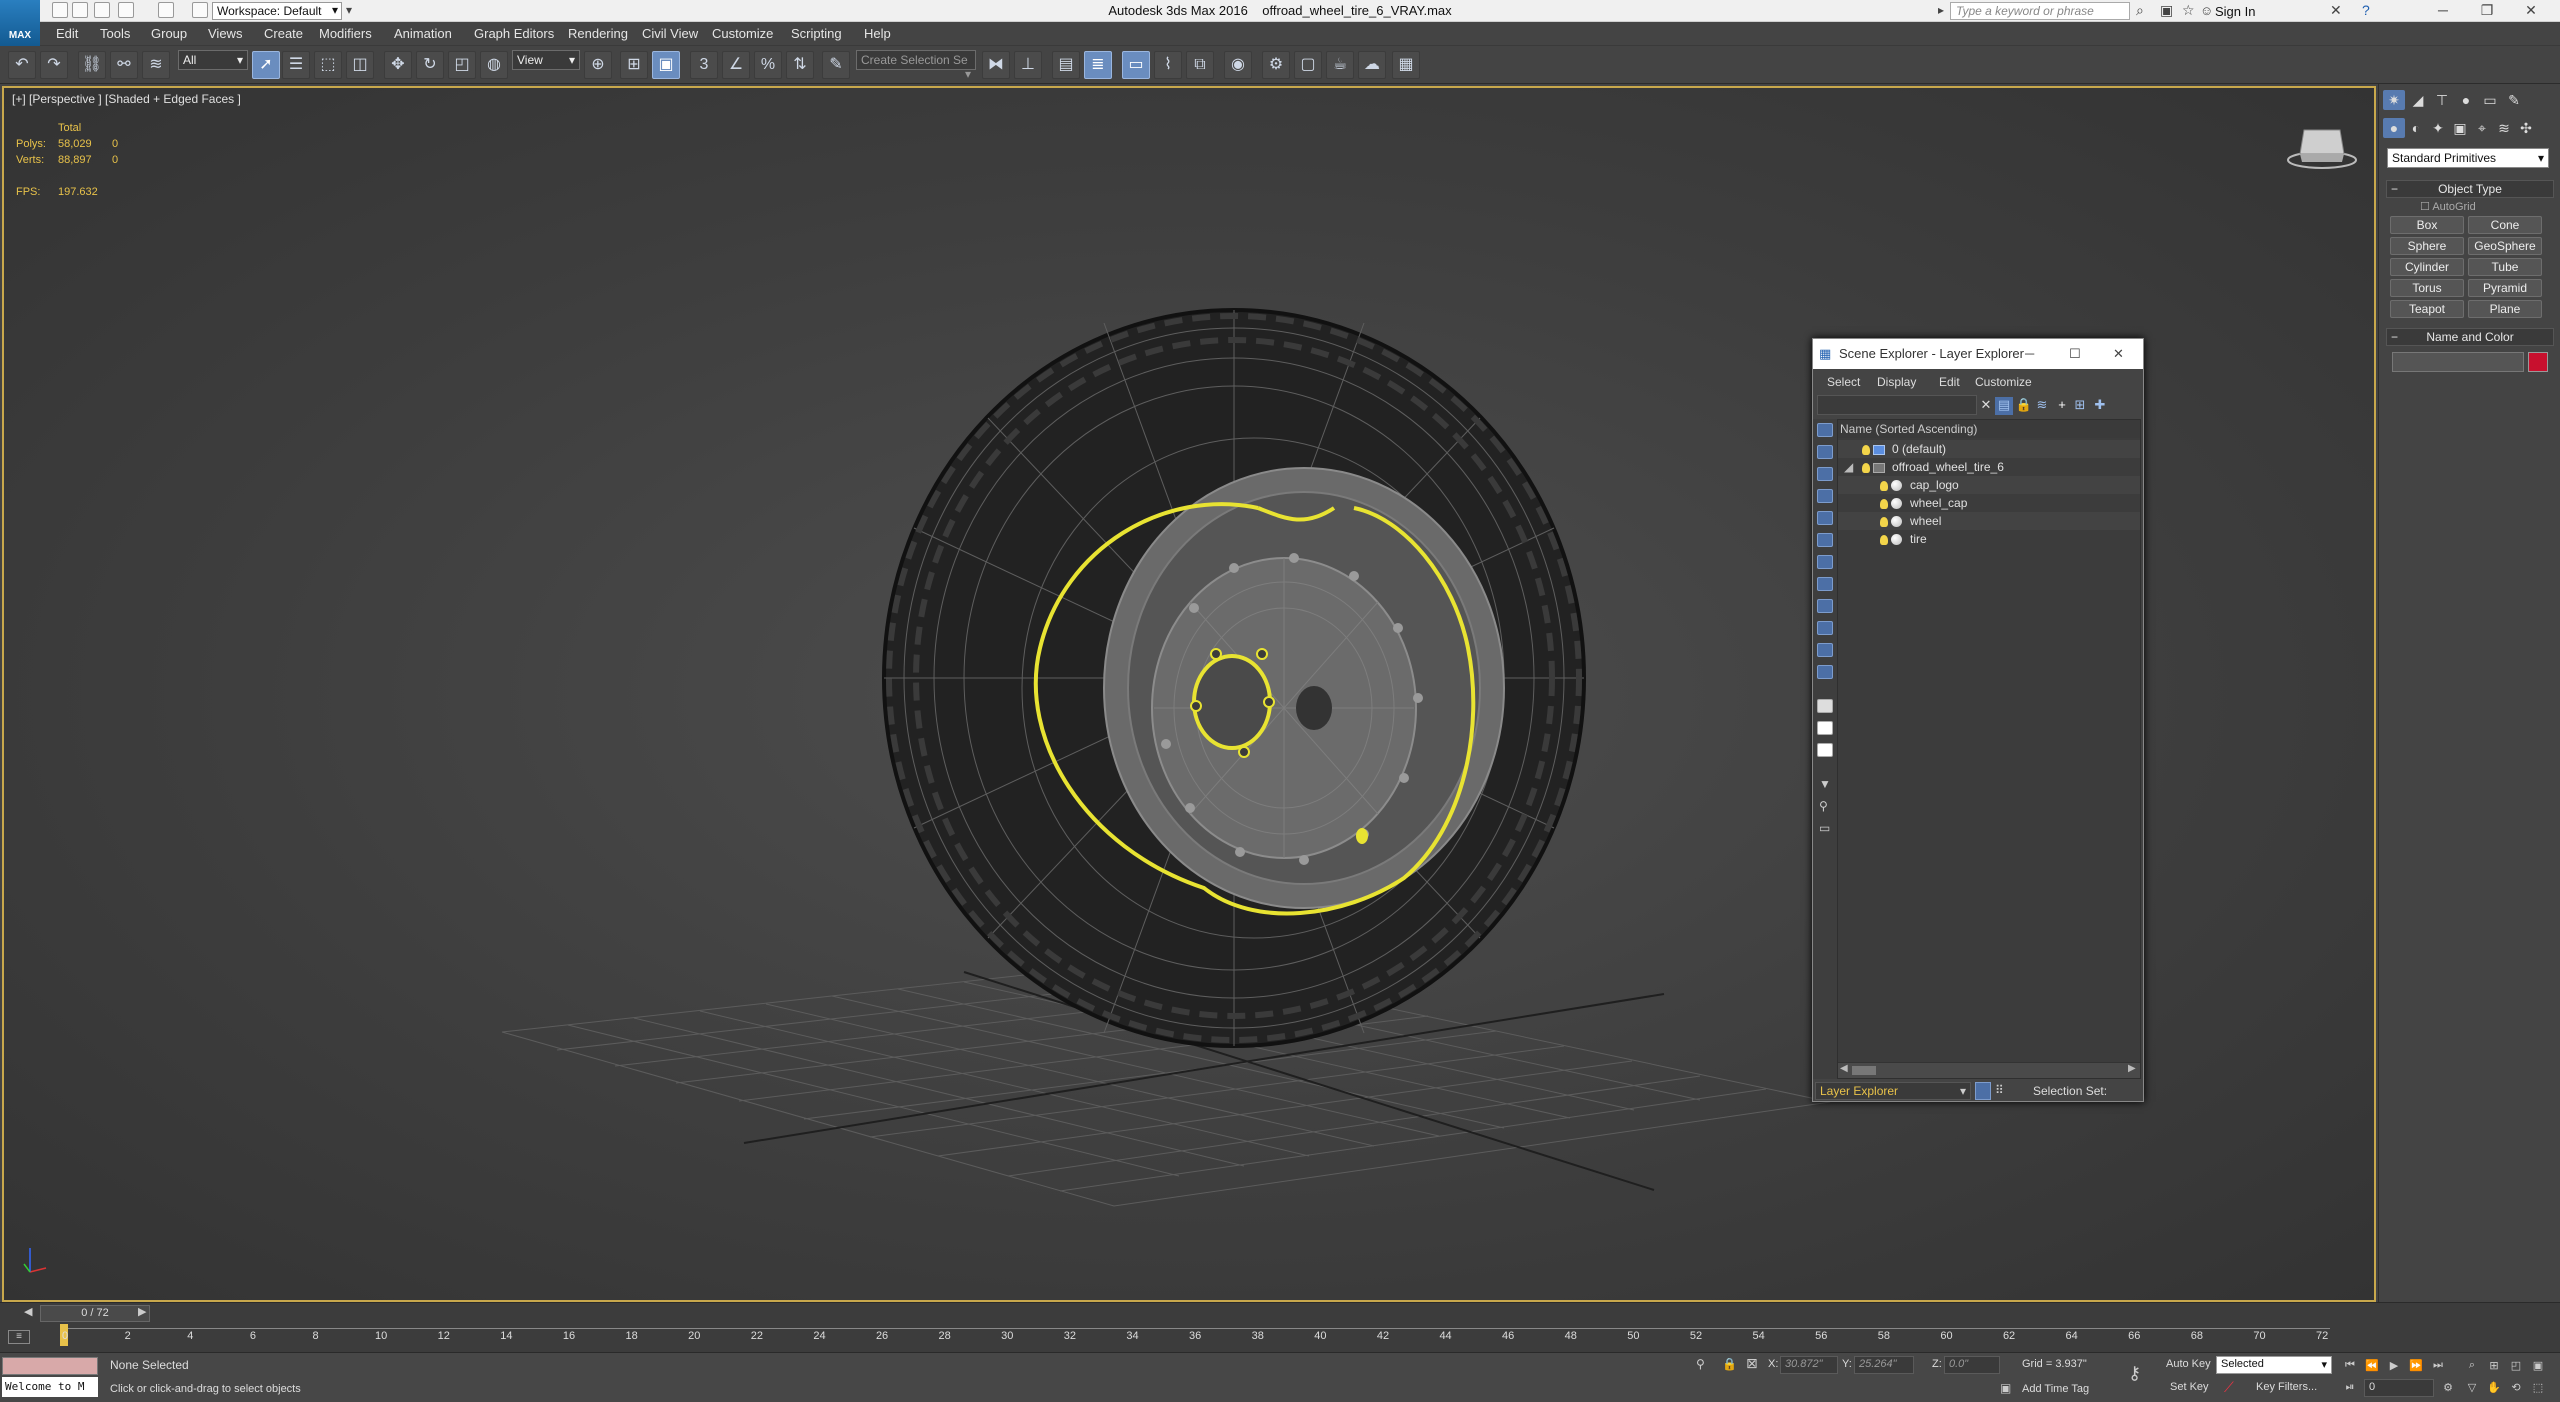 The width and height of the screenshot is (2560, 1402). What do you see at coordinates (2188, 1364) in the screenshot?
I see `auto-key-button: Auto Key` at bounding box center [2188, 1364].